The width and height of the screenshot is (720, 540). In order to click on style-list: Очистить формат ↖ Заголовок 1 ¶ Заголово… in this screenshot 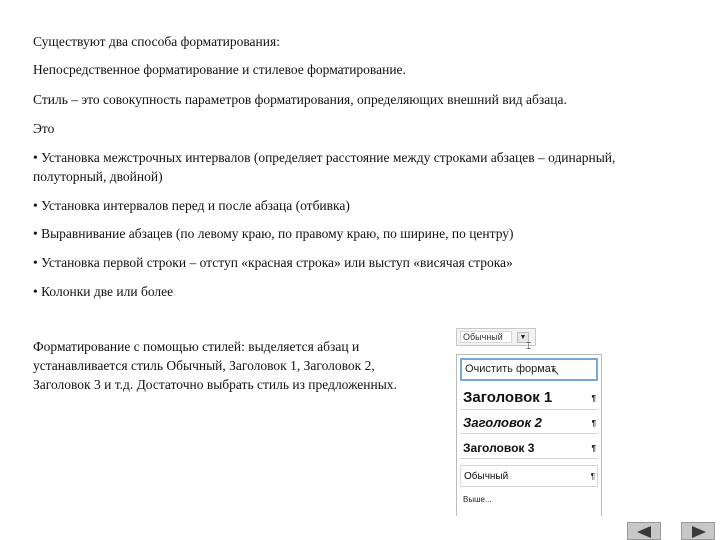, I will do `click(529, 435)`.